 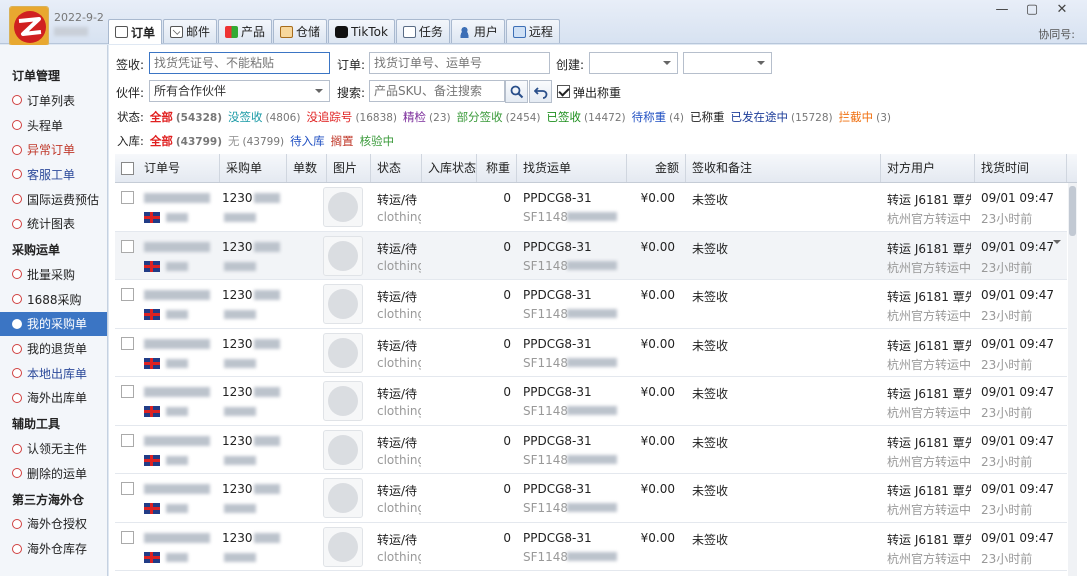 I want to click on created-to-select, so click(x=727, y=63).